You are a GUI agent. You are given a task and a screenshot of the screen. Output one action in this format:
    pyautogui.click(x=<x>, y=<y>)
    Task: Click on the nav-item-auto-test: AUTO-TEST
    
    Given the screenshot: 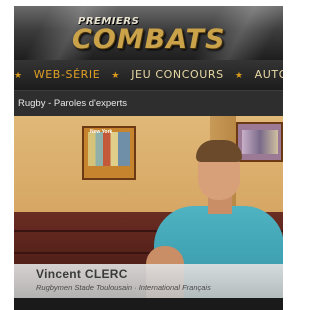 What is the action you would take?
    pyautogui.click(x=269, y=75)
    